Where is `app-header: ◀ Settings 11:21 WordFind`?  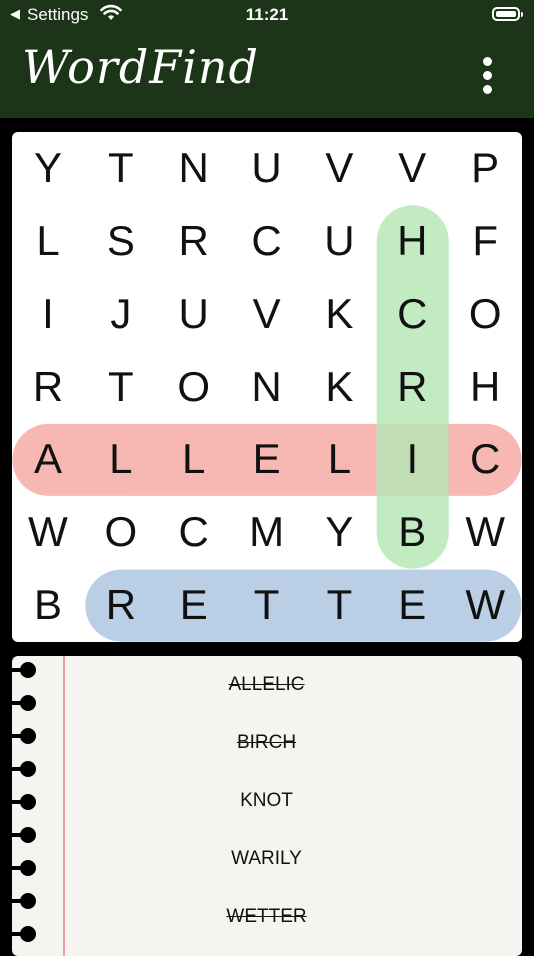 app-header: ◀ Settings 11:21 WordFind is located at coordinates (267, 59).